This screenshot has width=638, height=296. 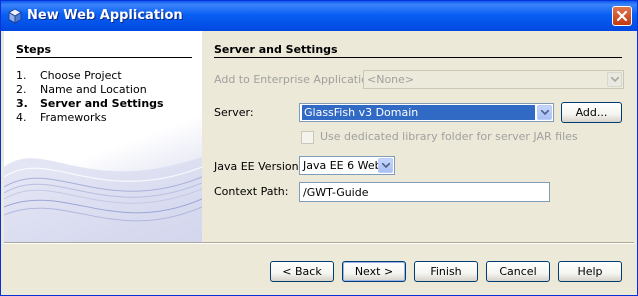 What do you see at coordinates (418, 57) in the screenshot?
I see `section-divider` at bounding box center [418, 57].